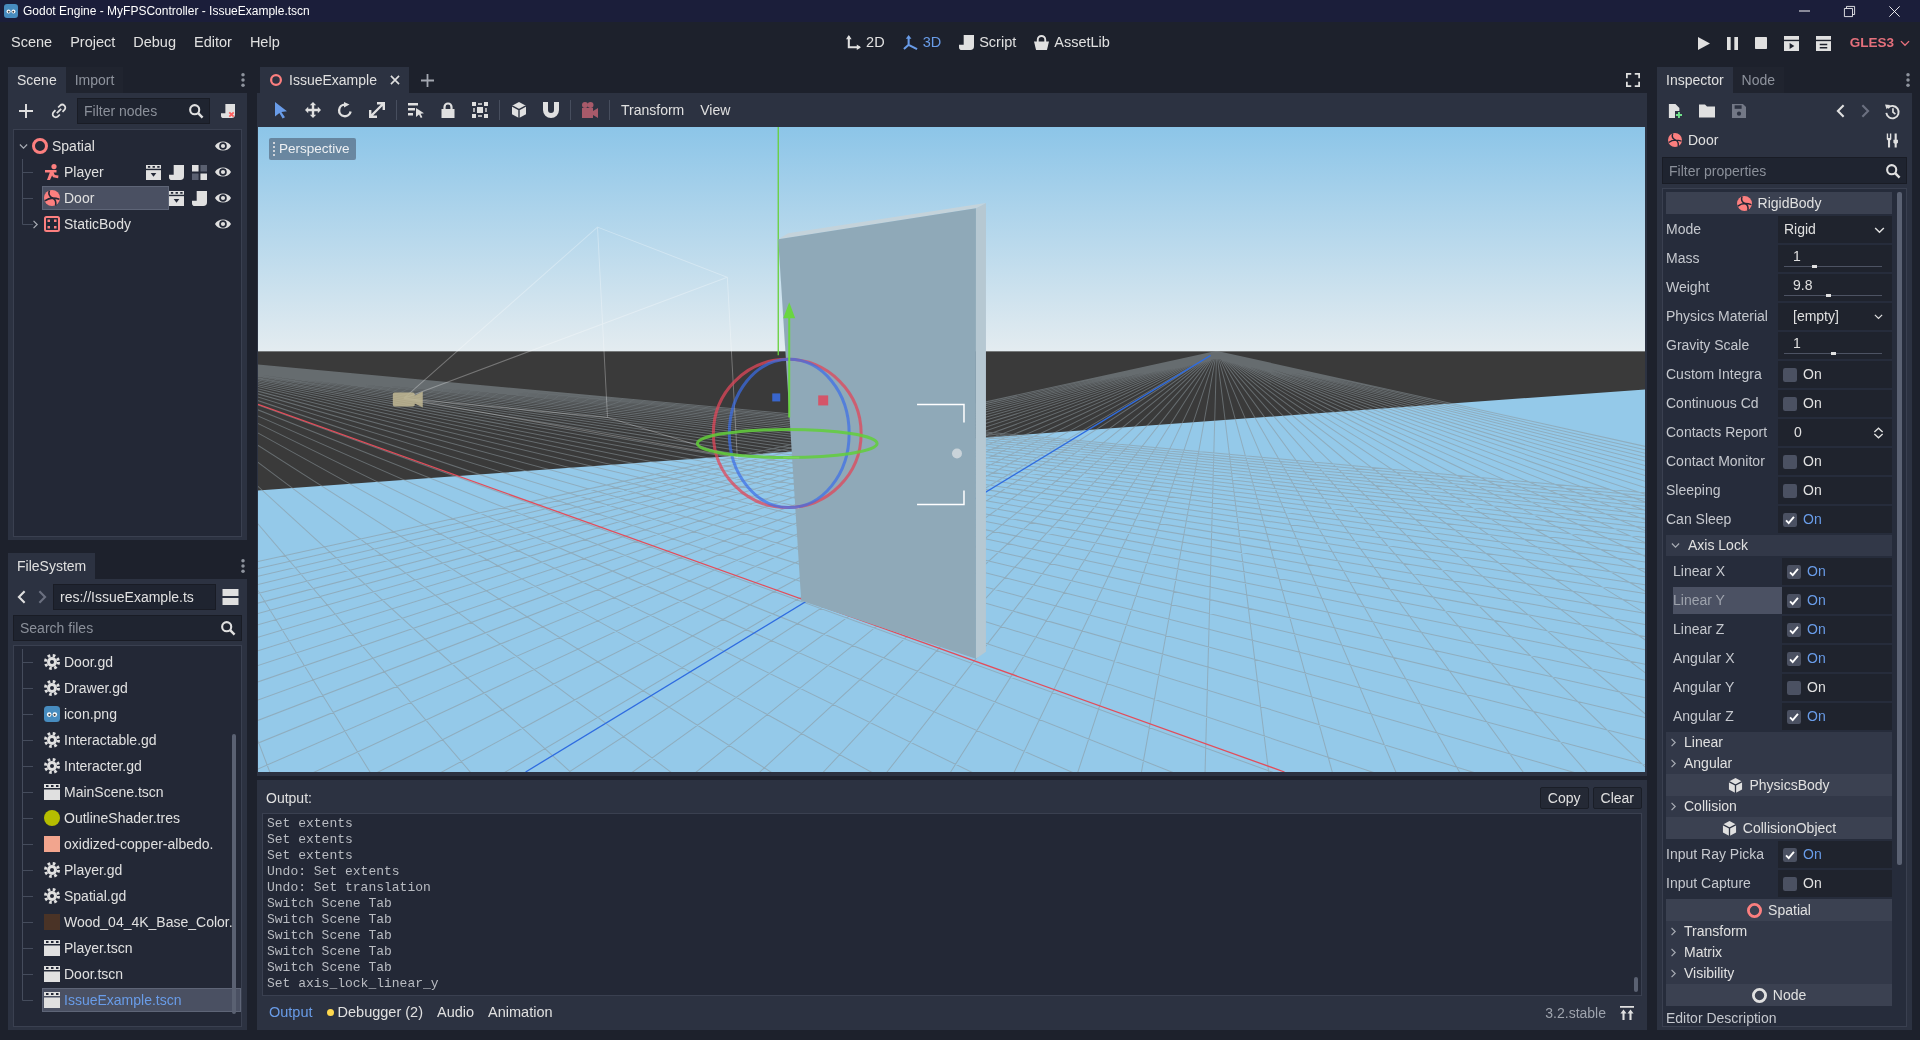 The height and width of the screenshot is (1040, 1920). Describe the element at coordinates (76, 172) in the screenshot. I see `tree-item: Player` at that location.